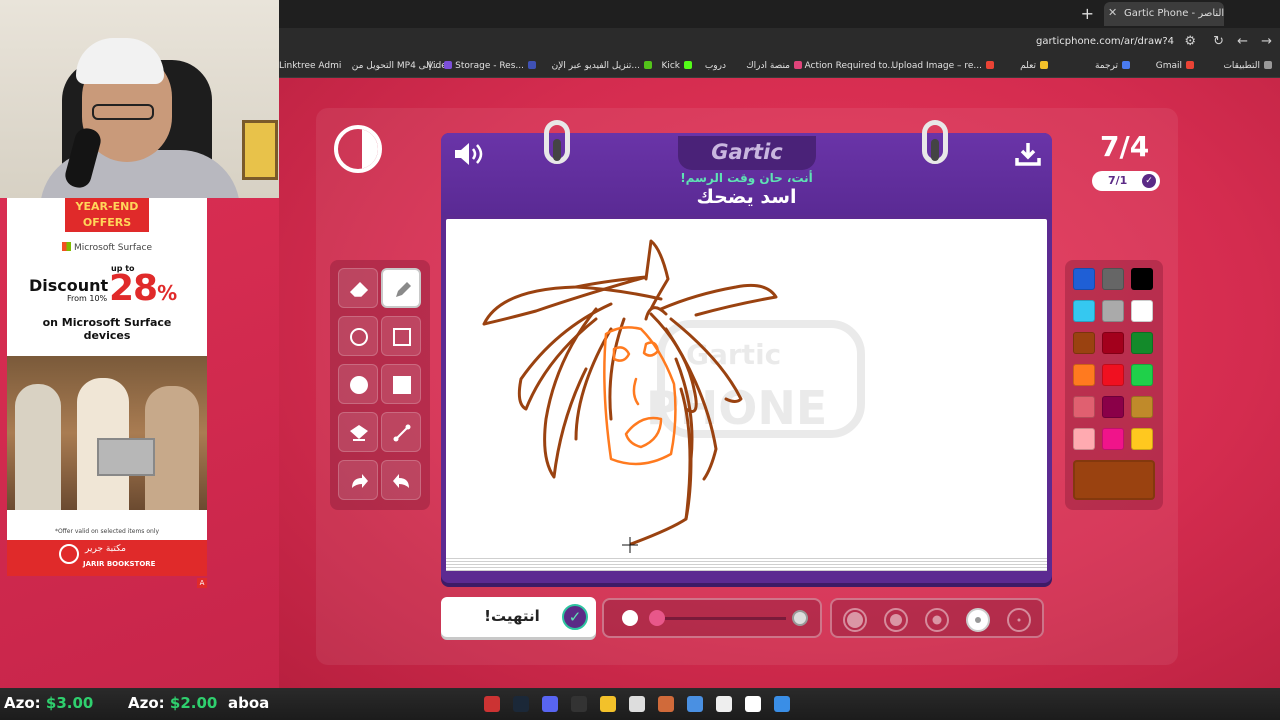  What do you see at coordinates (38, 447) in the screenshot?
I see `ad-person` at bounding box center [38, 447].